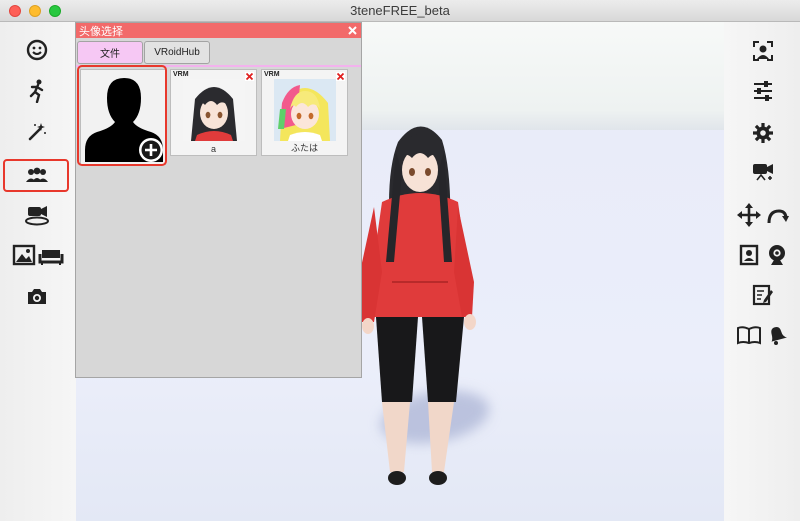 The image size is (800, 521). Describe the element at coordinates (101, 31) in the screenshot. I see `panel-title: 头像选择` at that location.